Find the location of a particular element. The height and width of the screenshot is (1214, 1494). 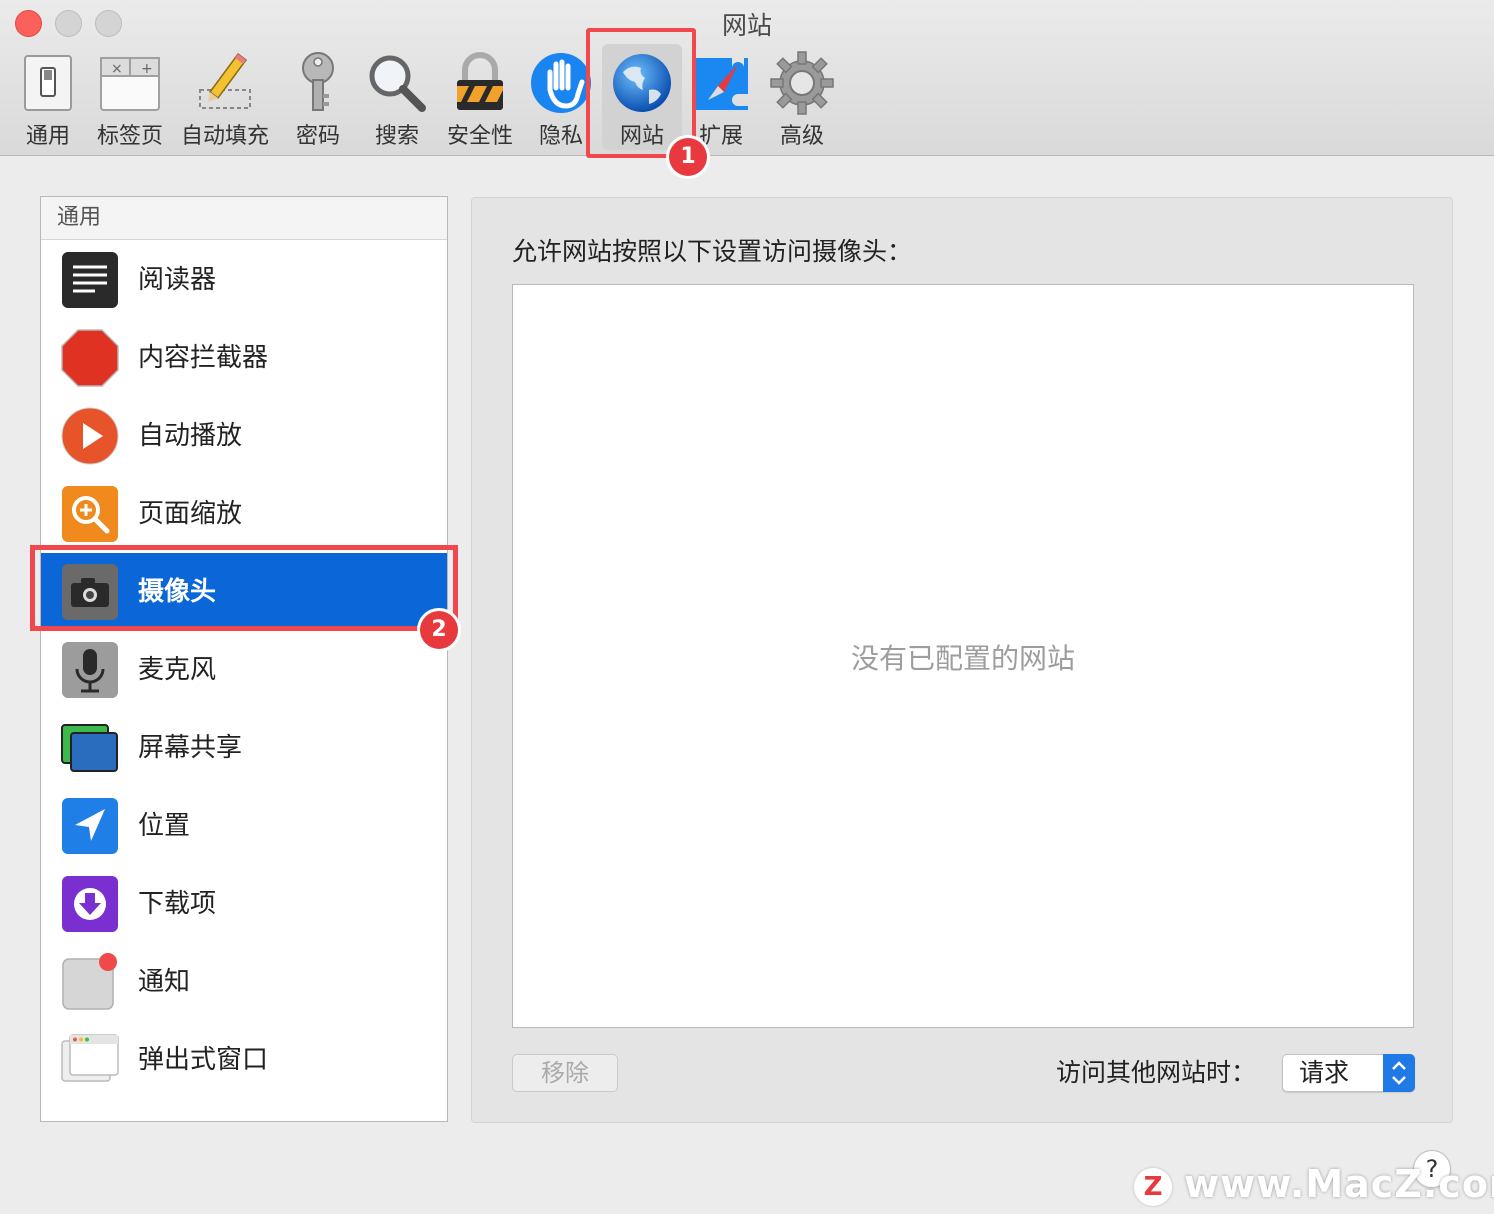

toolbar-tab-advanced: 高级 is located at coordinates (802, 100).